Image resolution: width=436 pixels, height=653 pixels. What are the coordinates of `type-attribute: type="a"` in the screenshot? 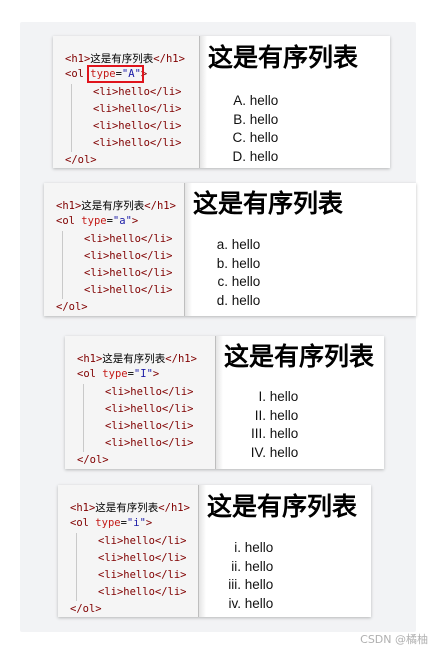 It's located at (106, 221).